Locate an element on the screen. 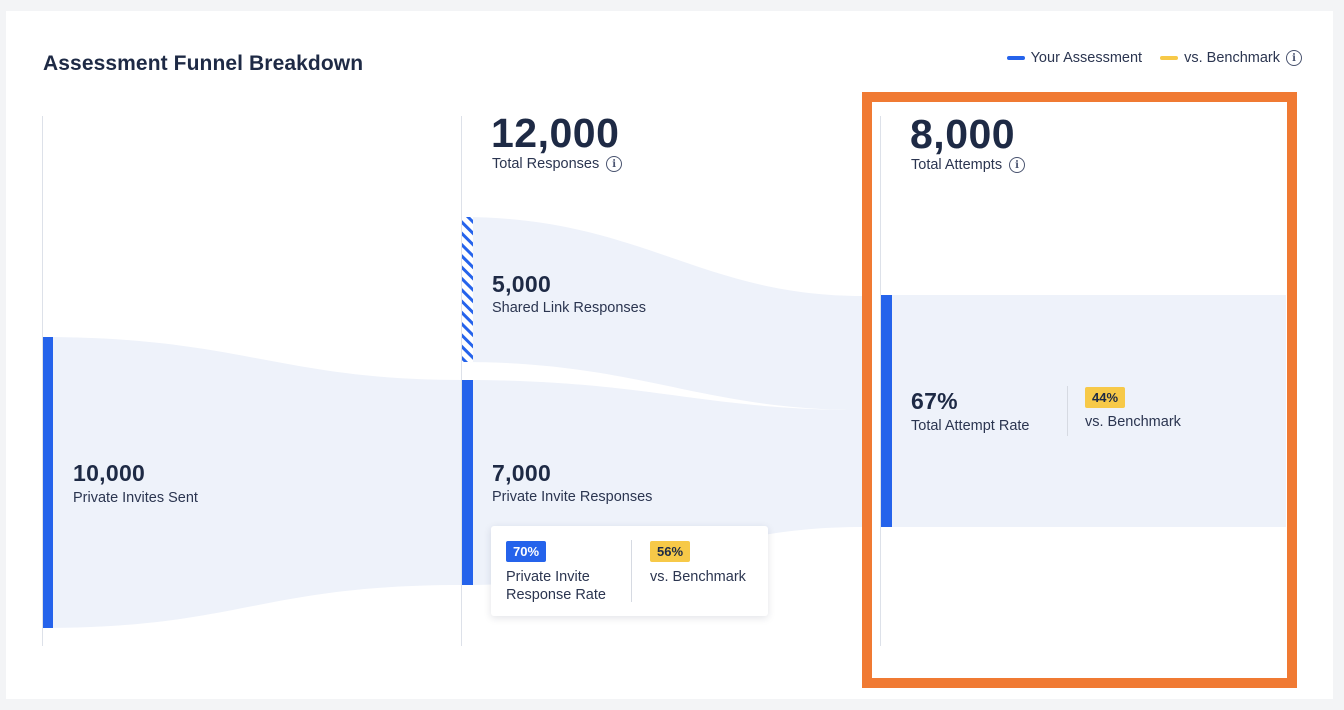 This screenshot has width=1344, height=710. private-invite-rate-label: Private Invite Response Rate is located at coordinates (556, 586).